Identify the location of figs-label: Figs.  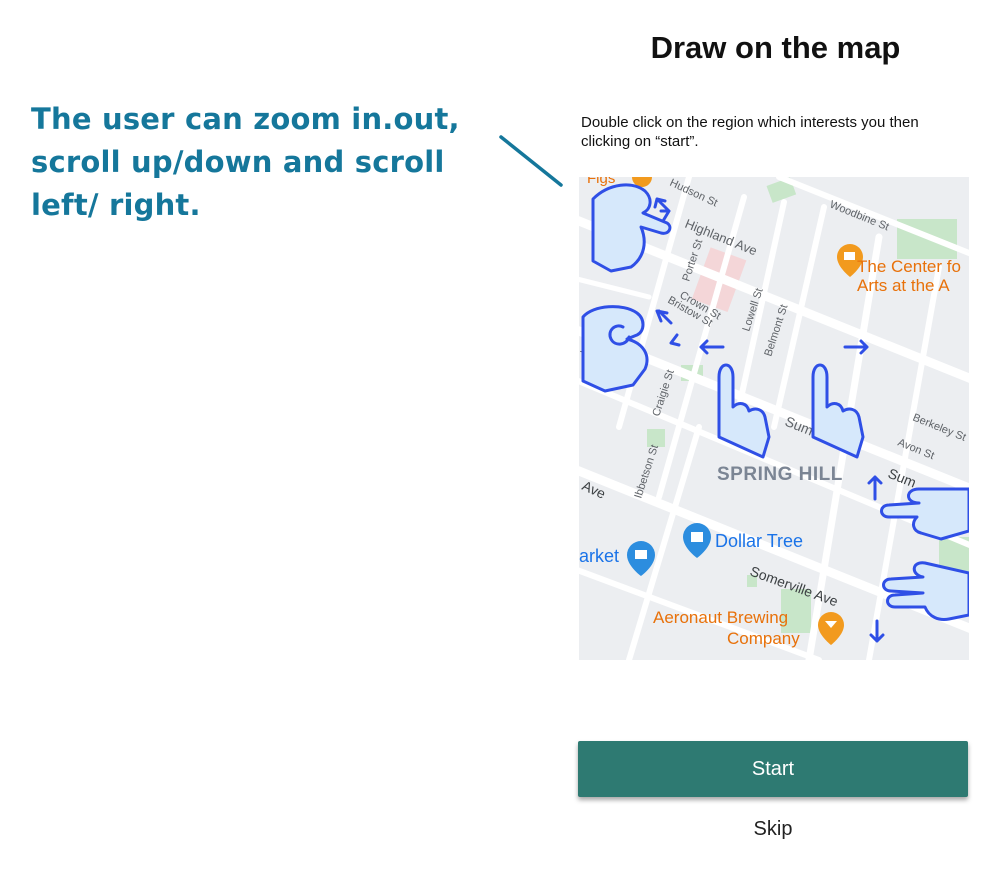
(601, 182).